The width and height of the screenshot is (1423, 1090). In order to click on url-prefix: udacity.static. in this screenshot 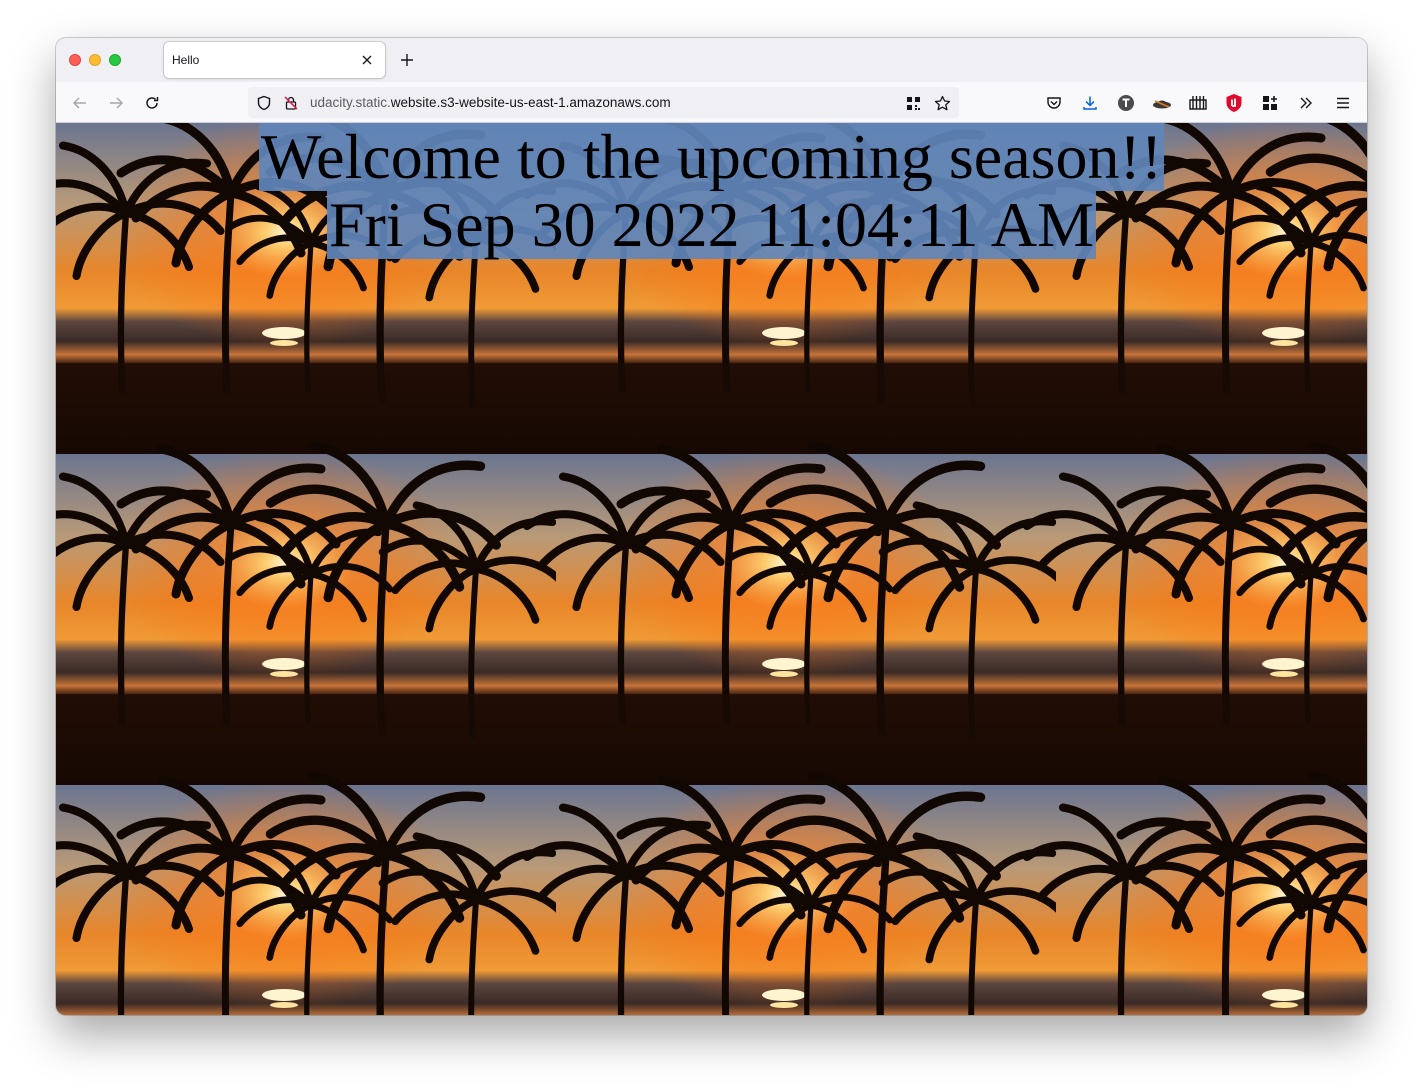, I will do `click(350, 102)`.